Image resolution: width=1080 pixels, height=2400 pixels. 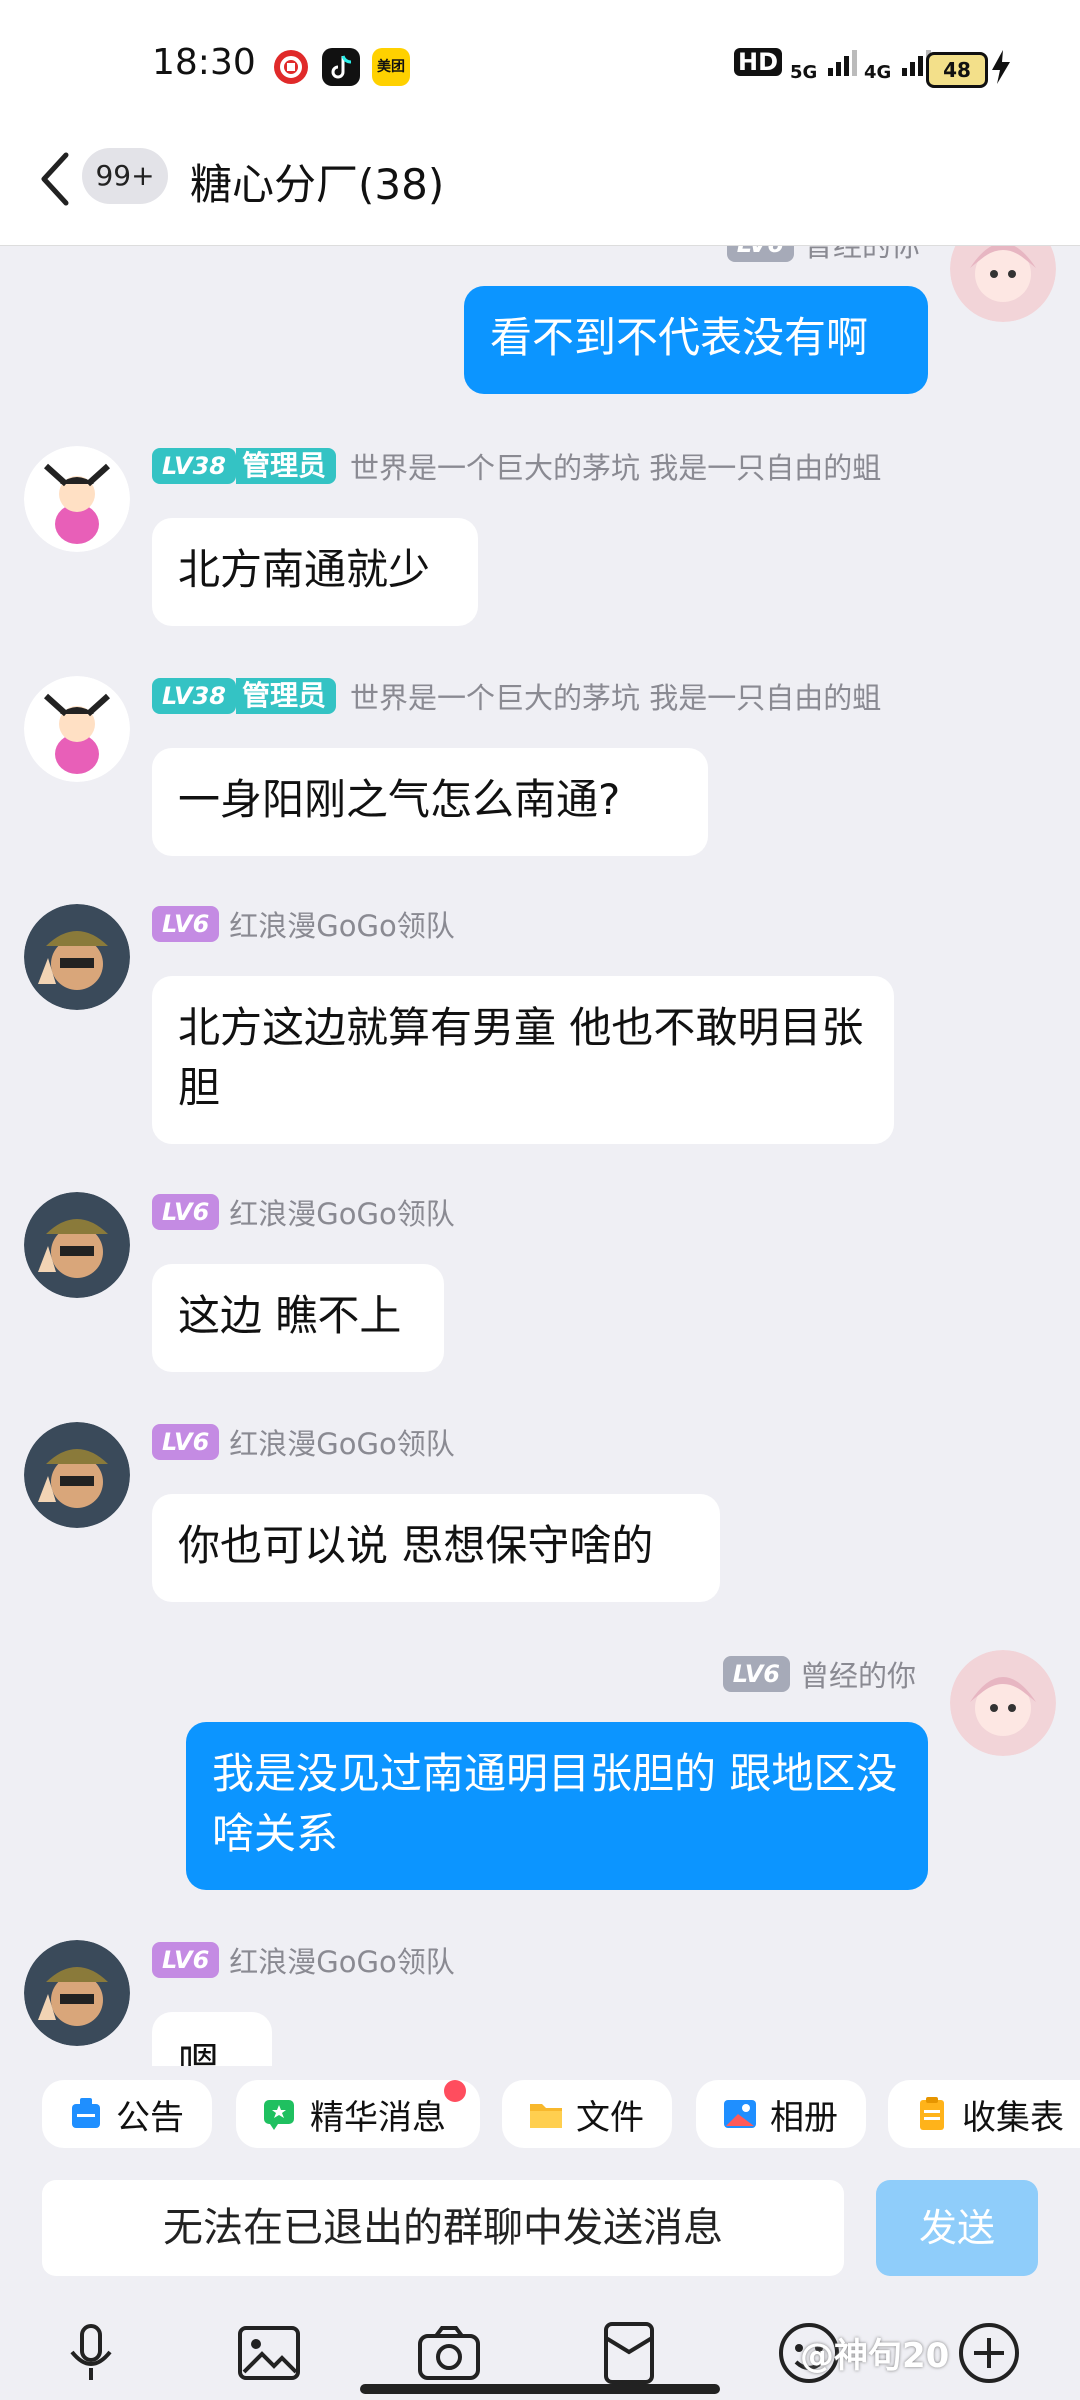 I want to click on album-icon, so click(x=740, y=2114).